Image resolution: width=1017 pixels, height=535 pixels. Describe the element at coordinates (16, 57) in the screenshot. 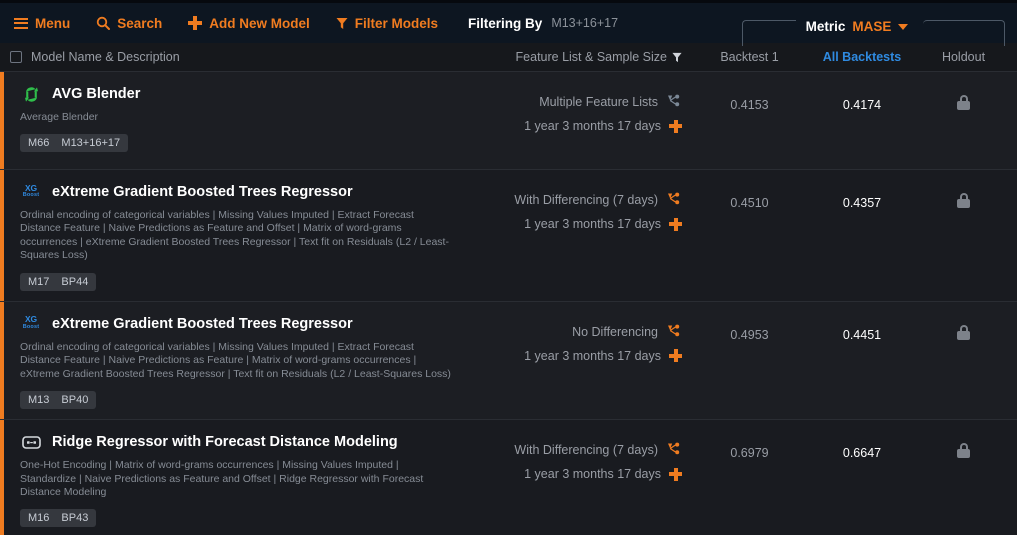

I see `select-all-checkbox` at that location.